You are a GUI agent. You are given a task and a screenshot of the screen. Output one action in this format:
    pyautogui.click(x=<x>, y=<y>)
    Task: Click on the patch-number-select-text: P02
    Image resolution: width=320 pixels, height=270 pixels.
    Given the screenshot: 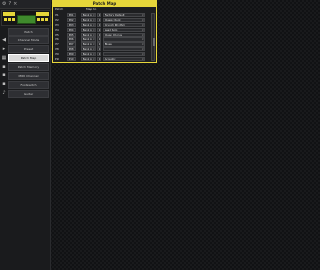 What is the action you would take?
    pyautogui.click(x=71, y=20)
    